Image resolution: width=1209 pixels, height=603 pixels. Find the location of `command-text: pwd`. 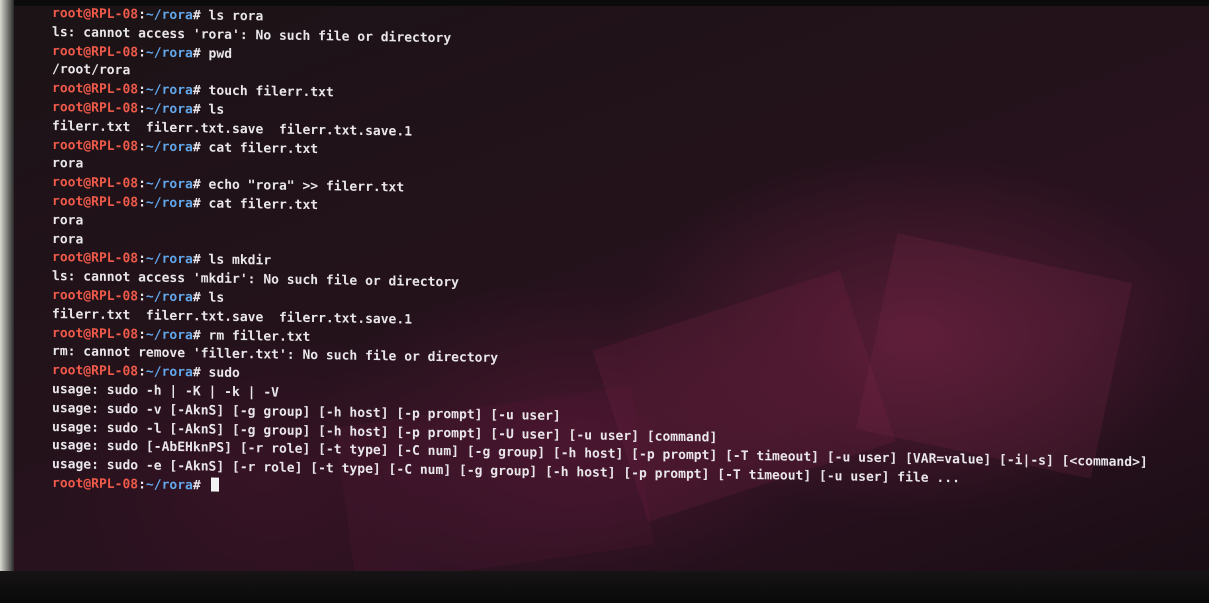

command-text: pwd is located at coordinates (216, 53).